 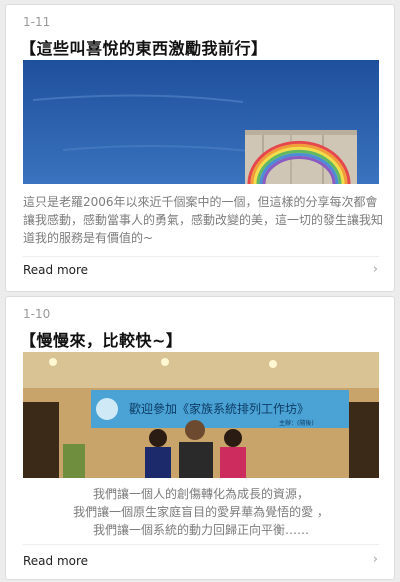 What do you see at coordinates (37, 314) in the screenshot?
I see `post-date: 1-10` at bounding box center [37, 314].